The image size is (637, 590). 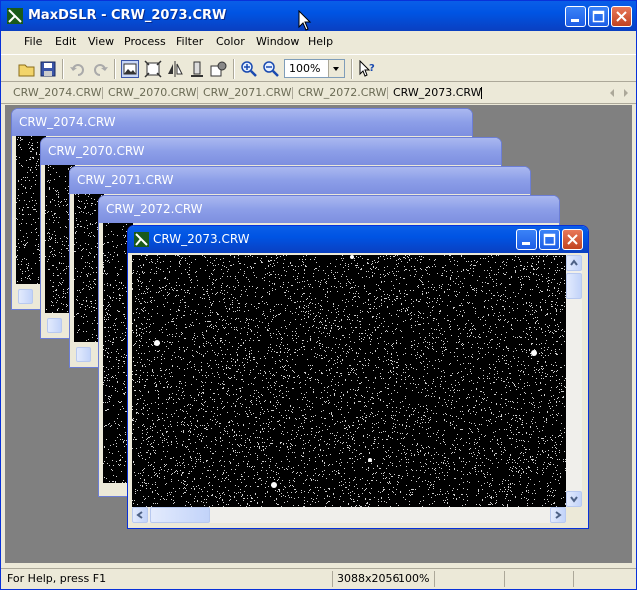 I want to click on minimize-button, so click(x=575, y=16).